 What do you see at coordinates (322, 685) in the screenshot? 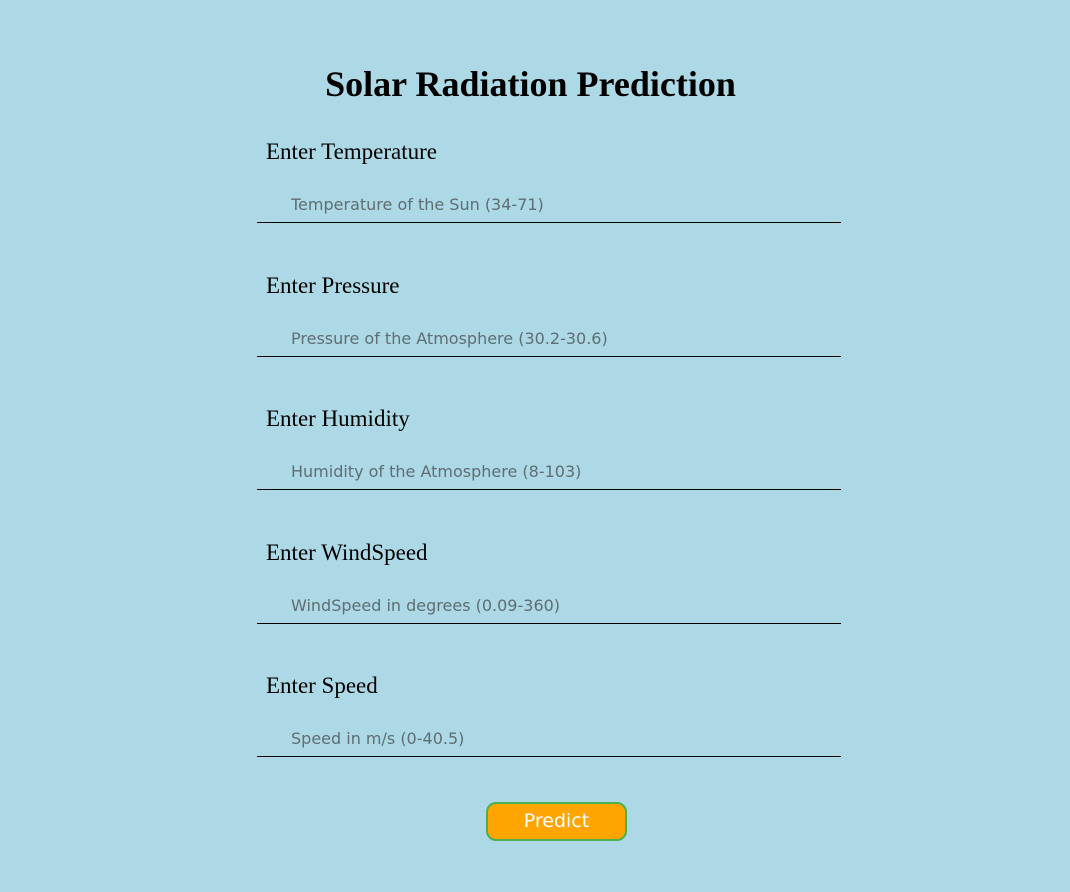
I see `speed-label: Enter Speed` at bounding box center [322, 685].